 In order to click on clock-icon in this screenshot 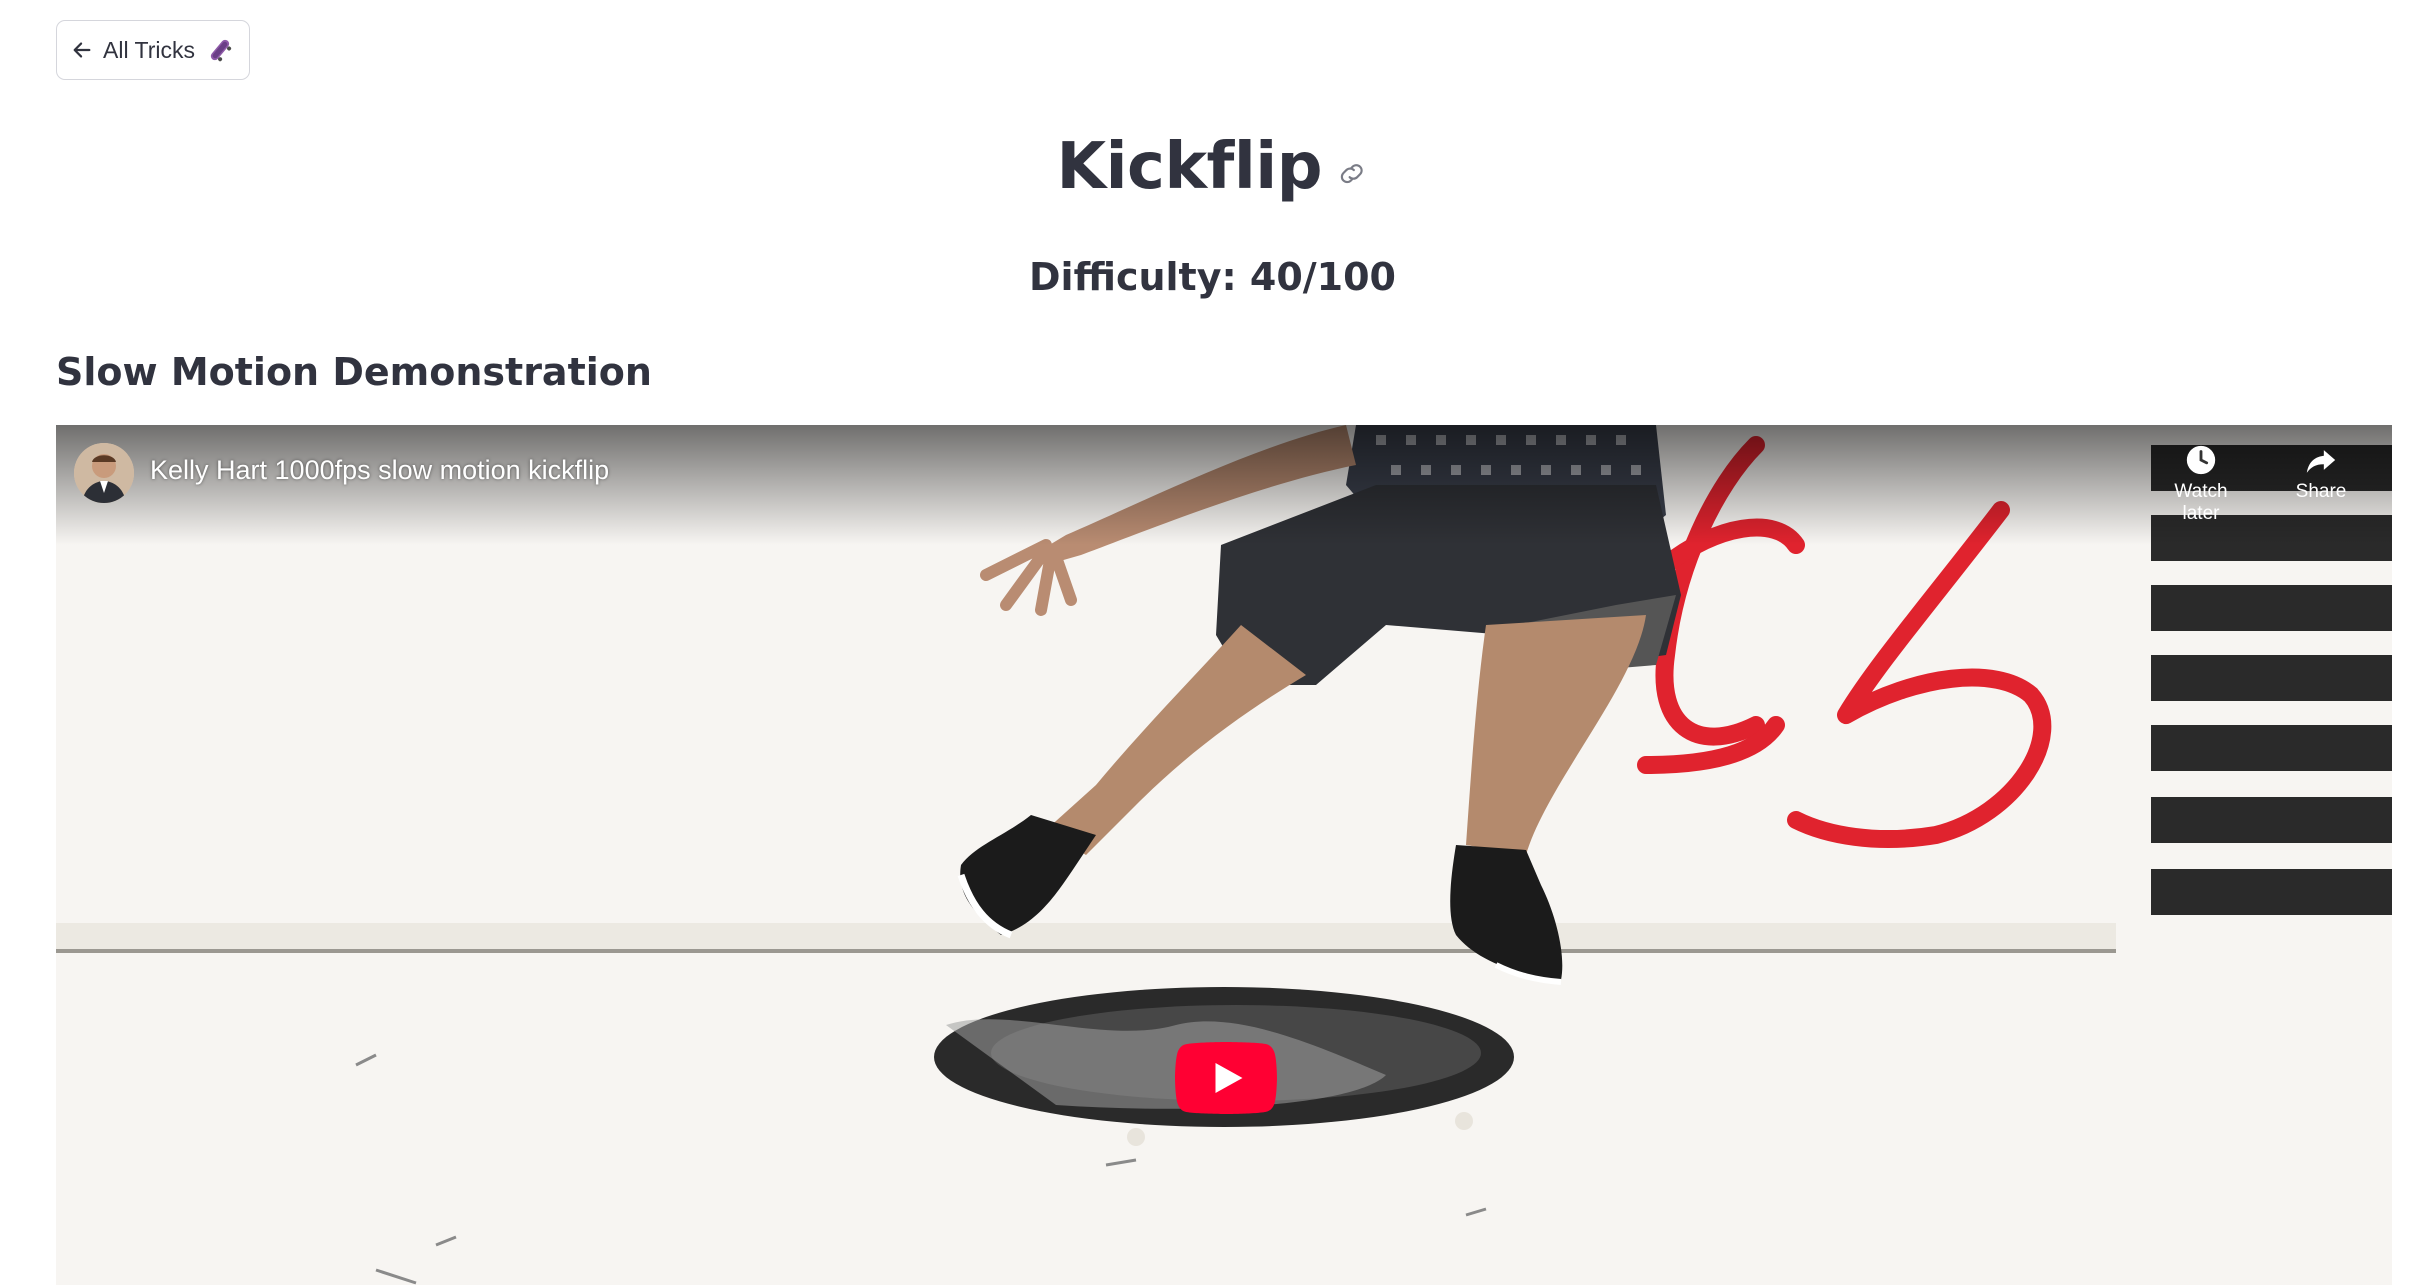, I will do `click(2201, 460)`.